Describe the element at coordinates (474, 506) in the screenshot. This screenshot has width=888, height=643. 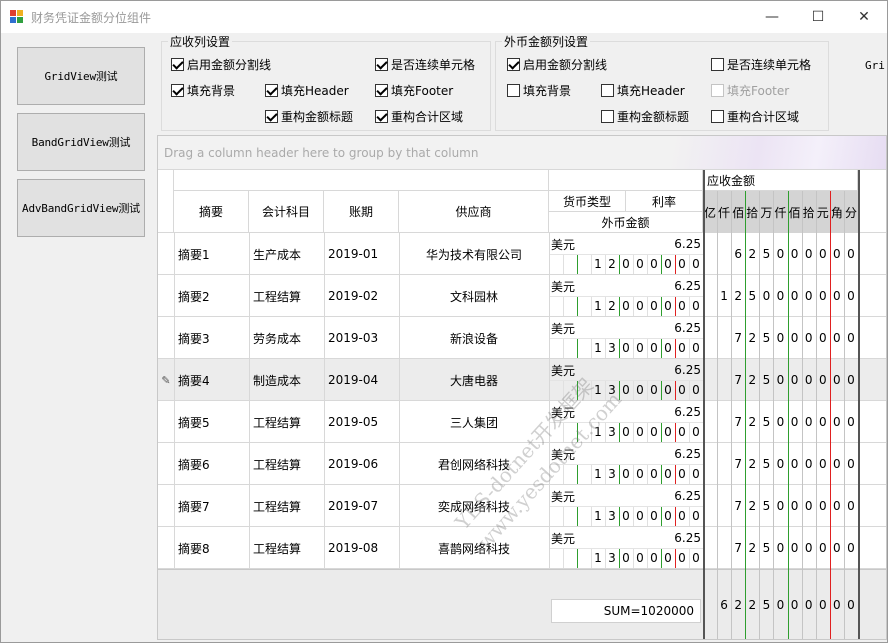
I see `cell-supplier: 奕成网络科技` at that location.